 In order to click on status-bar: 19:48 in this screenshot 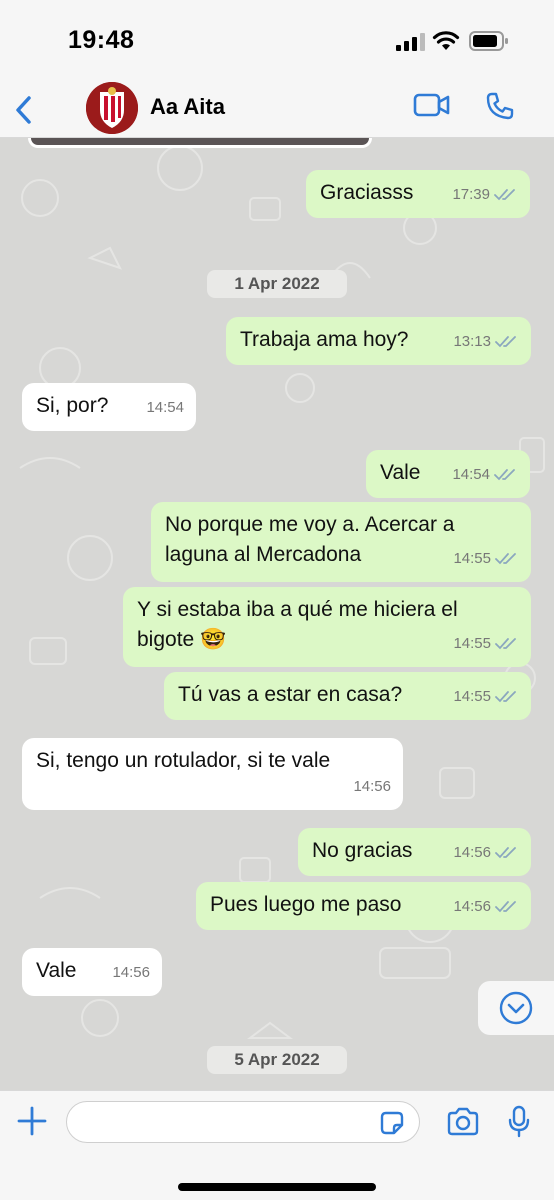, I will do `click(277, 41)`.